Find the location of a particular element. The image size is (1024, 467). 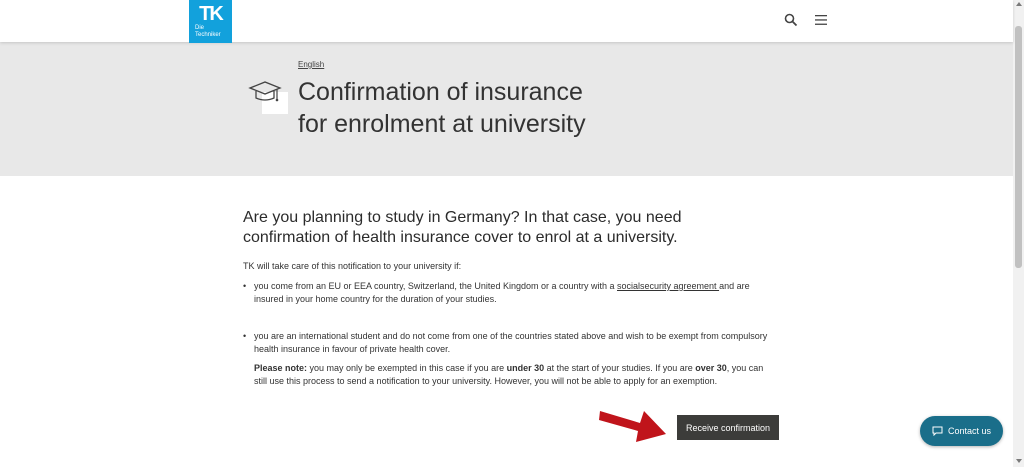

top-navigation: TK Die Techniker is located at coordinates (506, 21).